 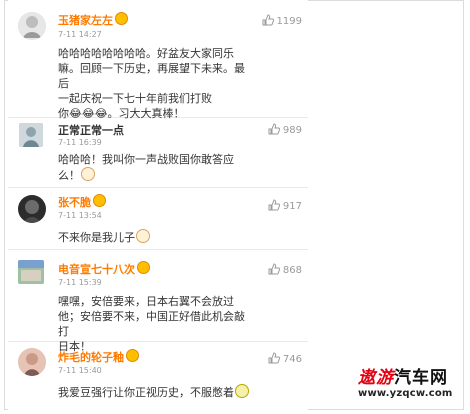 What do you see at coordinates (285, 269) in the screenshot?
I see `like-button: 868` at bounding box center [285, 269].